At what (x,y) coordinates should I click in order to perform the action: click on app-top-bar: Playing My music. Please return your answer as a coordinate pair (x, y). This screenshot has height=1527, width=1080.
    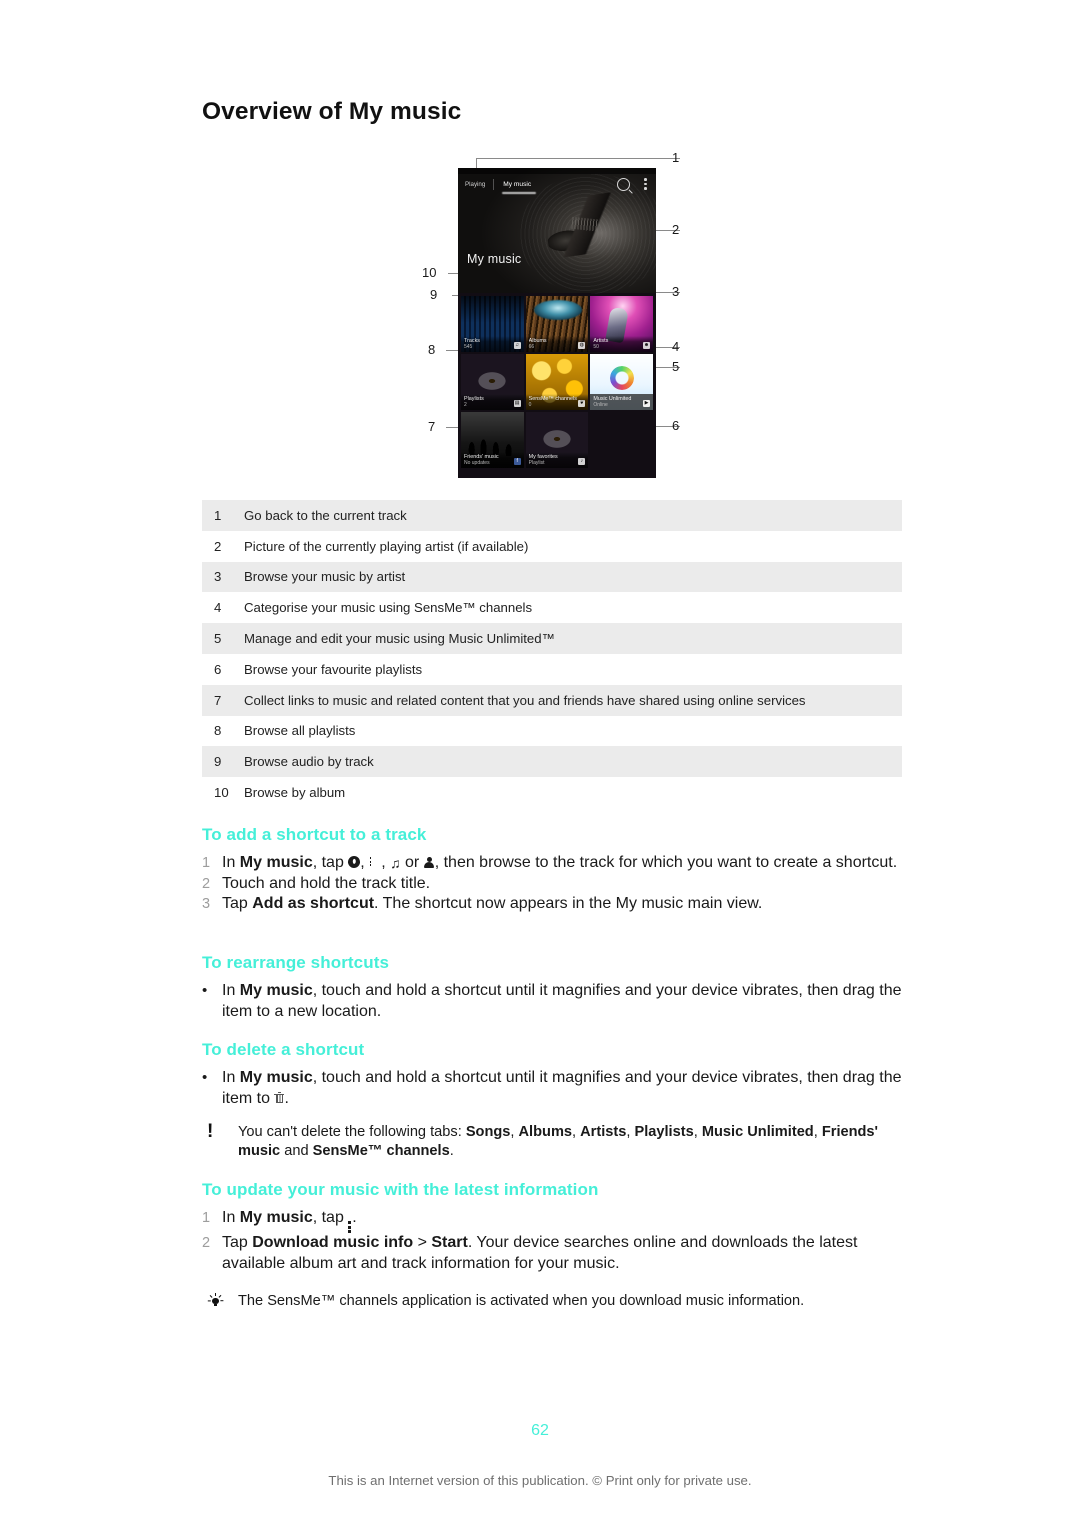
    Looking at the image, I should click on (557, 184).